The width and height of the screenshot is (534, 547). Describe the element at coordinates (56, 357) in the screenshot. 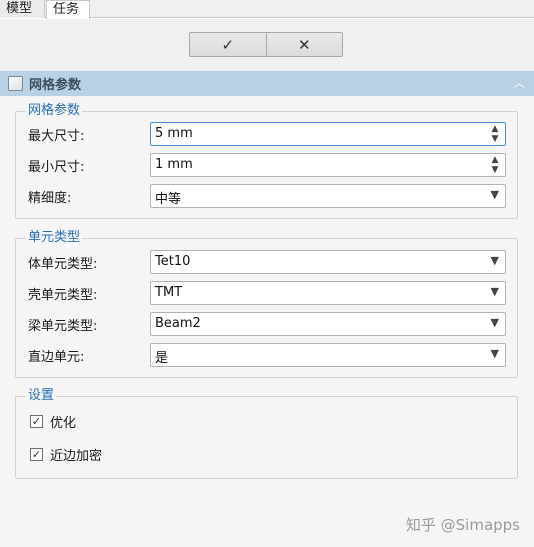

I see `field-label: 直边单元:` at that location.